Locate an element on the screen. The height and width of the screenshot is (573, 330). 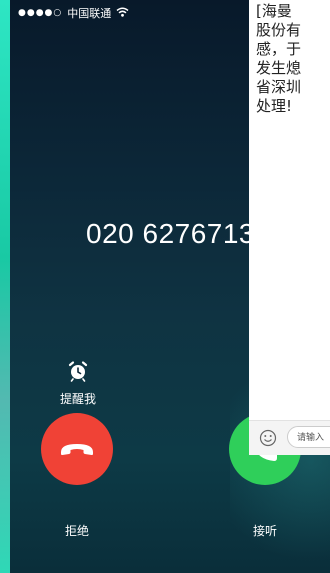
sms-line: 处理! is located at coordinates (274, 106).